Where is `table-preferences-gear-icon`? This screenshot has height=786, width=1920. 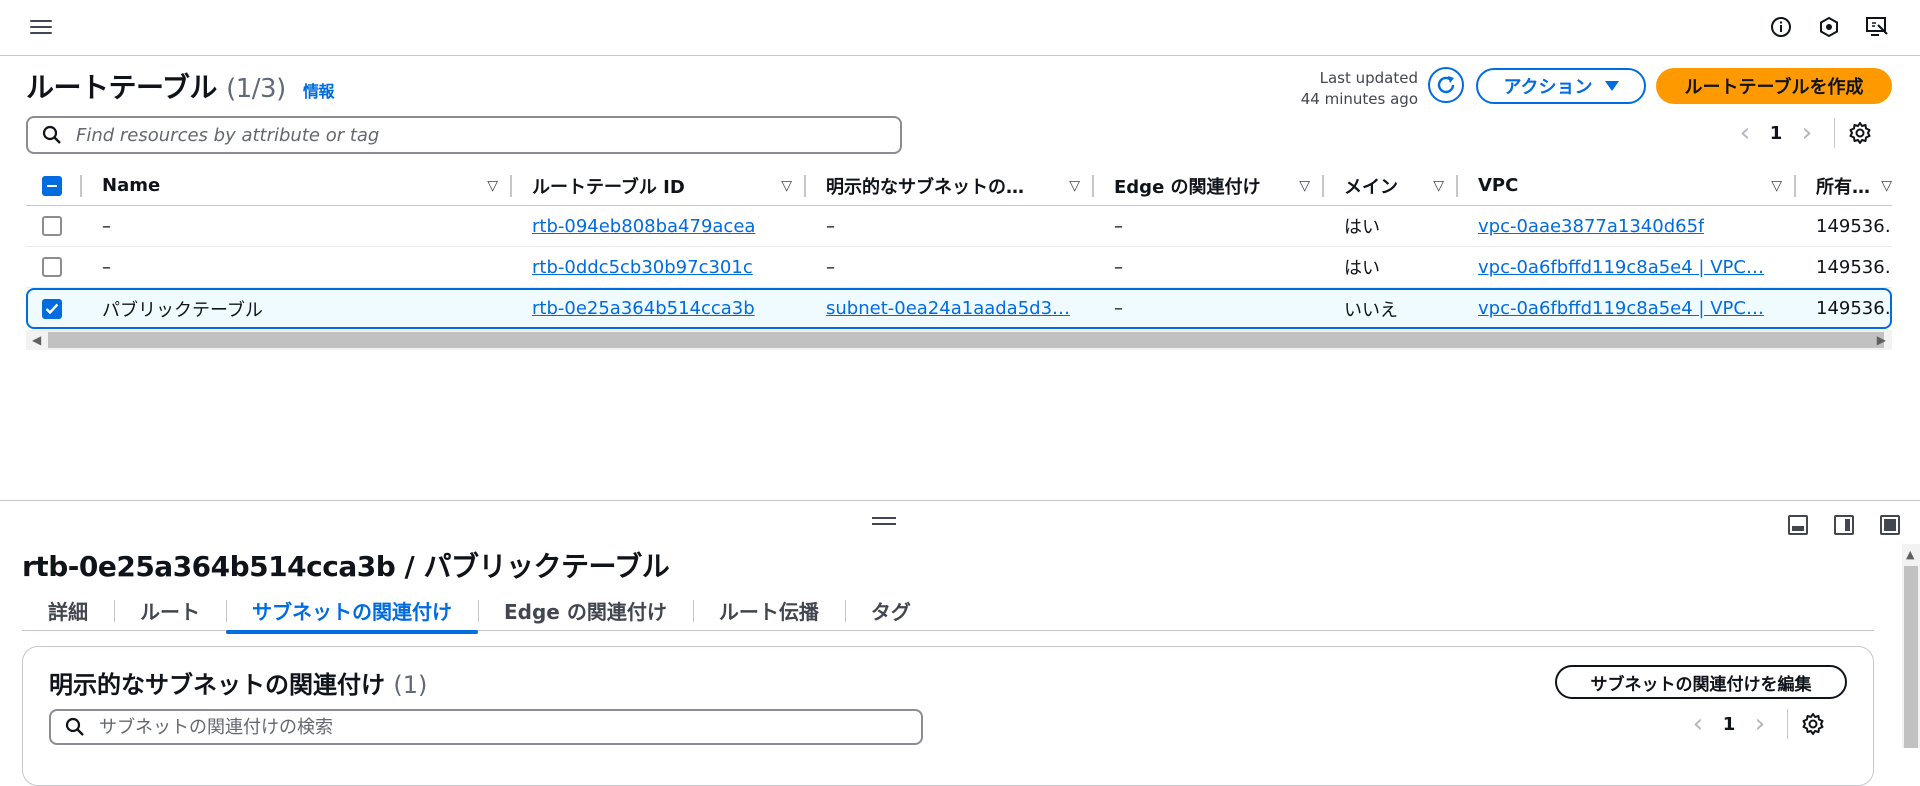
table-preferences-gear-icon is located at coordinates (1860, 133).